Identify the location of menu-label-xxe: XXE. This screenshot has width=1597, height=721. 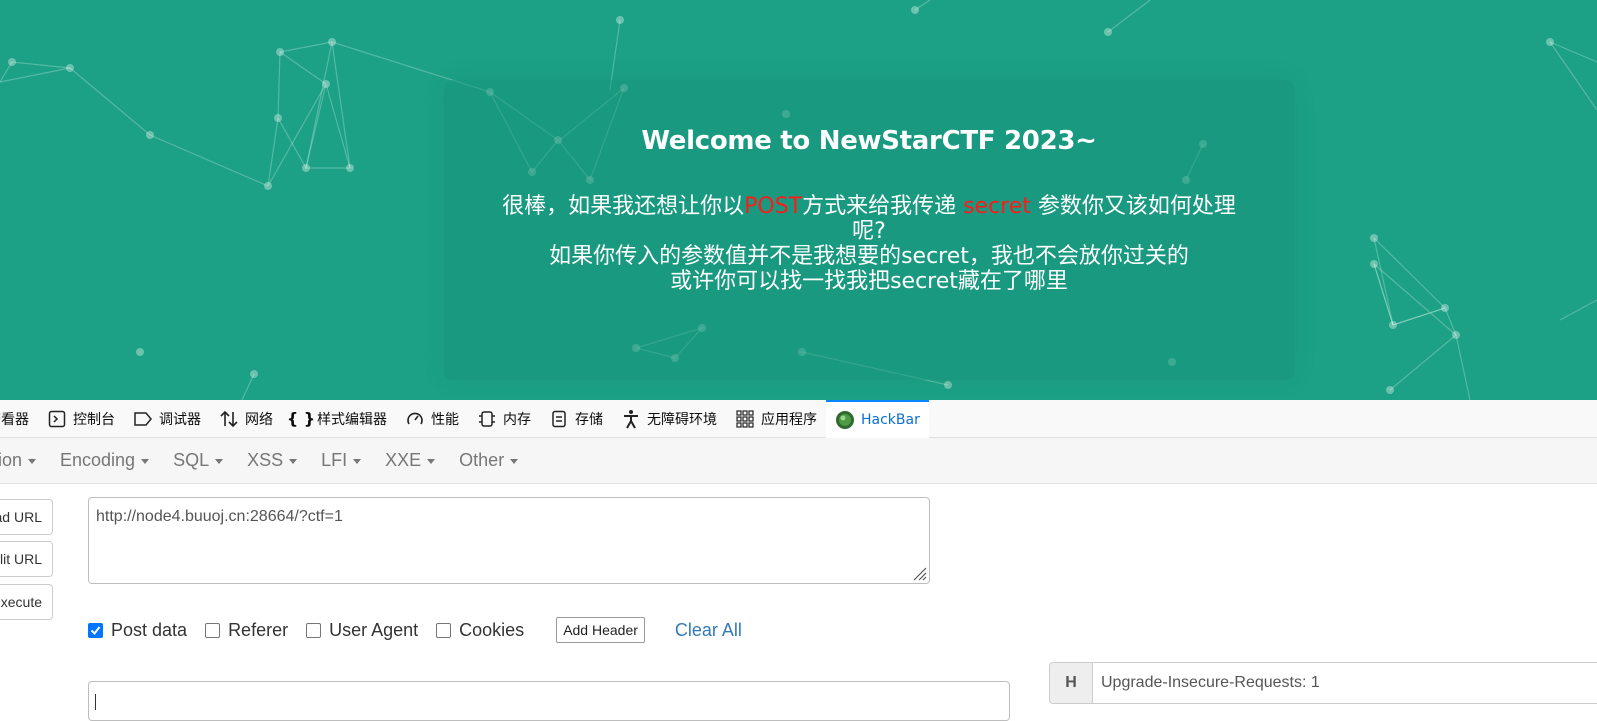
(403, 460).